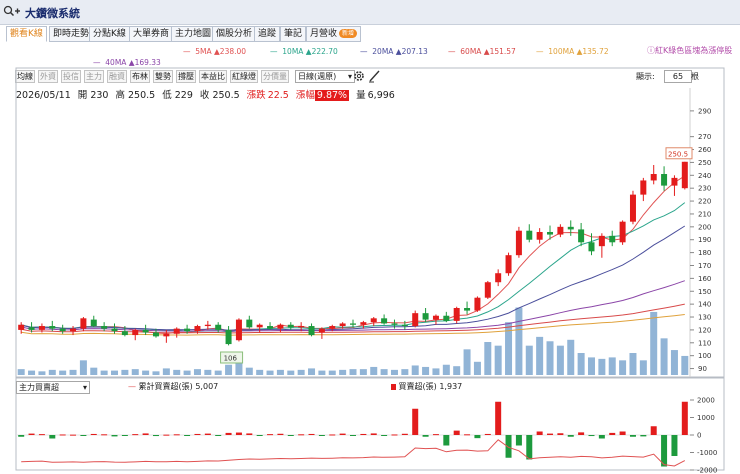 The height and width of the screenshot is (474, 740). Describe the element at coordinates (704, 111) in the screenshot. I see `price-tick-label: 290` at that location.